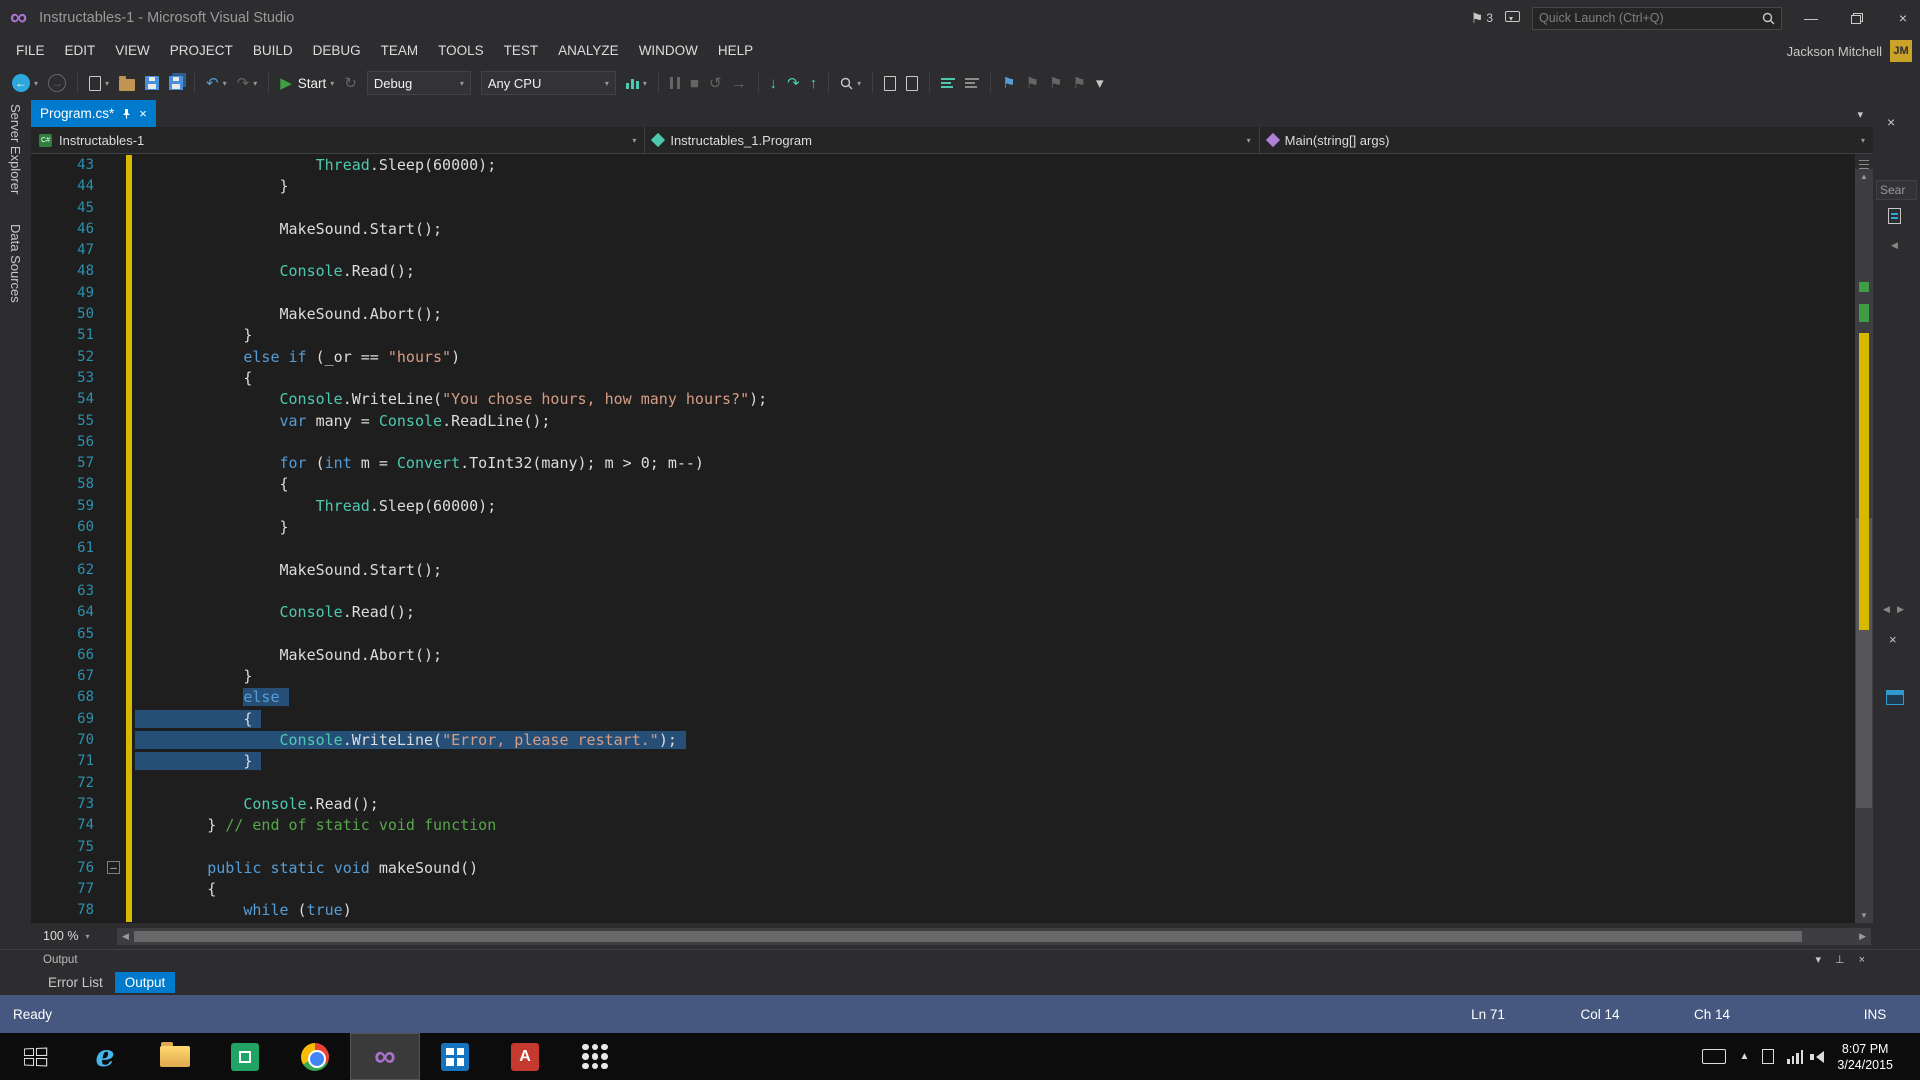 Image resolution: width=1920 pixels, height=1080 pixels. Describe the element at coordinates (715, 83) in the screenshot. I see `restart-button: ↺` at that location.